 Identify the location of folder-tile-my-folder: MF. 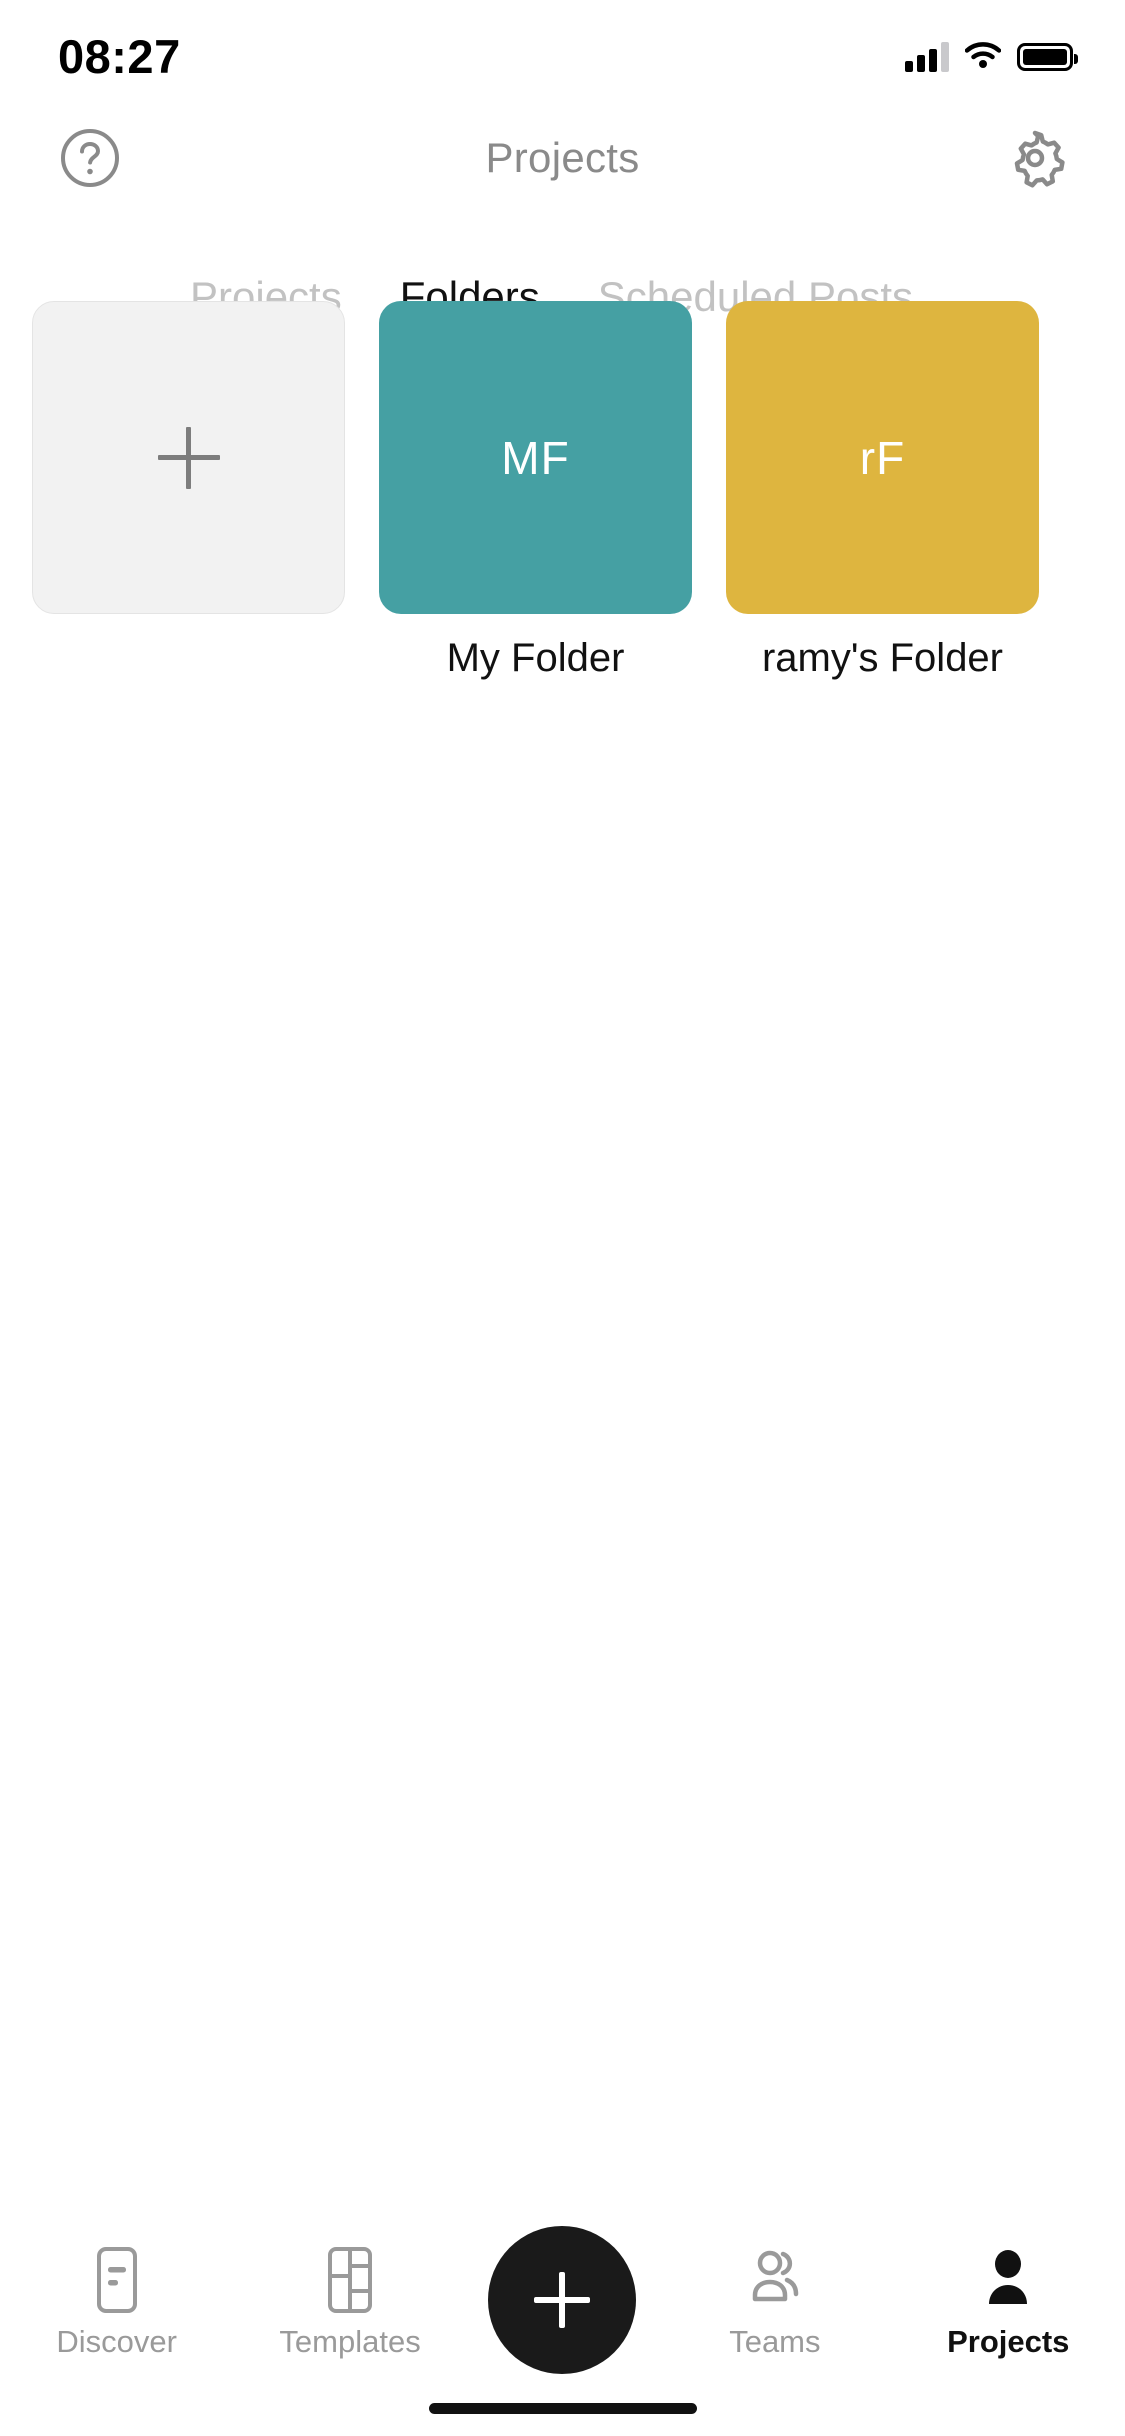
(535, 457).